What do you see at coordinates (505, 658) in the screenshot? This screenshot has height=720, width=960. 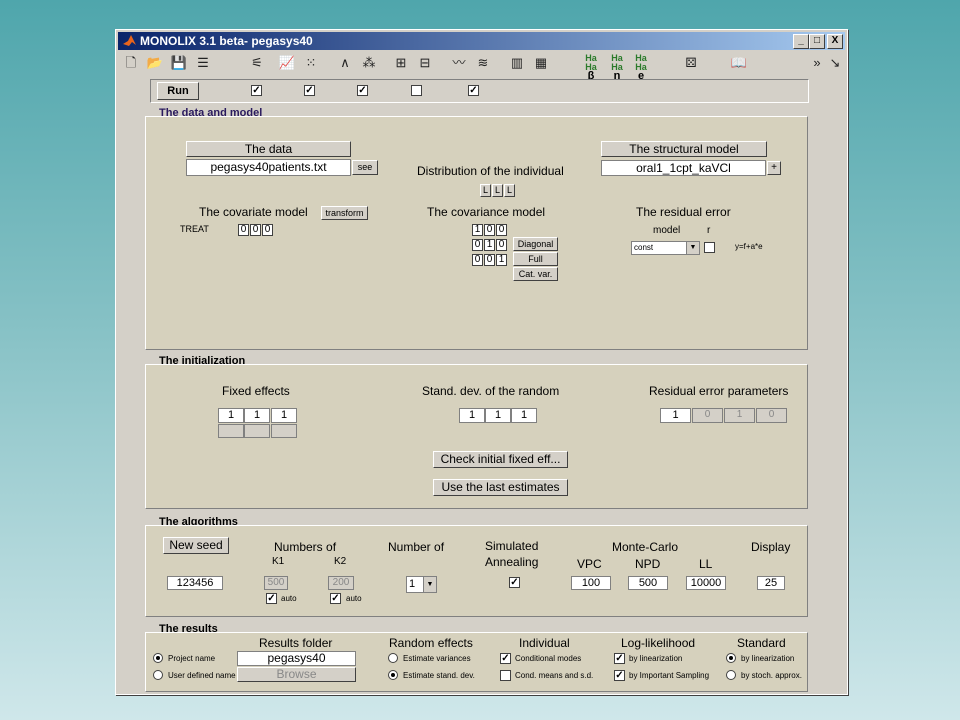 I see `conditional-modes-checkbox: ✓` at bounding box center [505, 658].